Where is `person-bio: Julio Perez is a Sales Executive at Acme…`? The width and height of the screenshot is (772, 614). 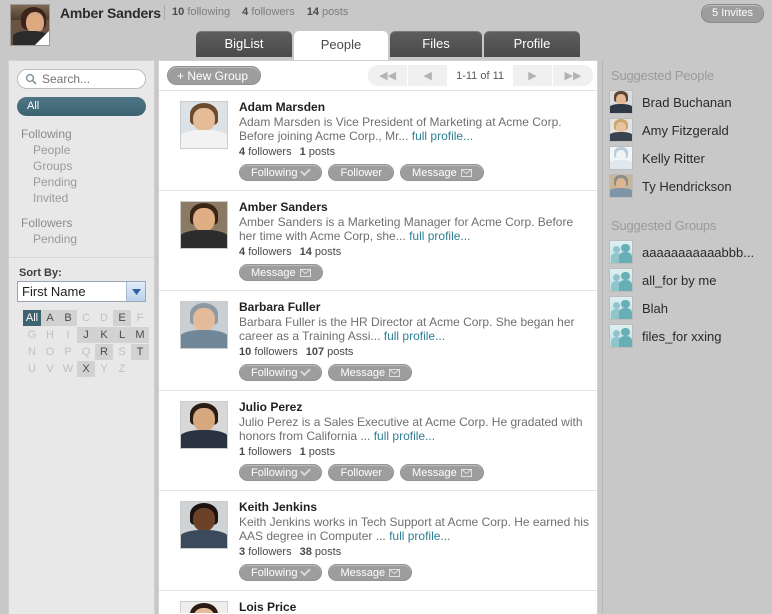 person-bio: Julio Perez is a Sales Executive at Acme… is located at coordinates (411, 429).